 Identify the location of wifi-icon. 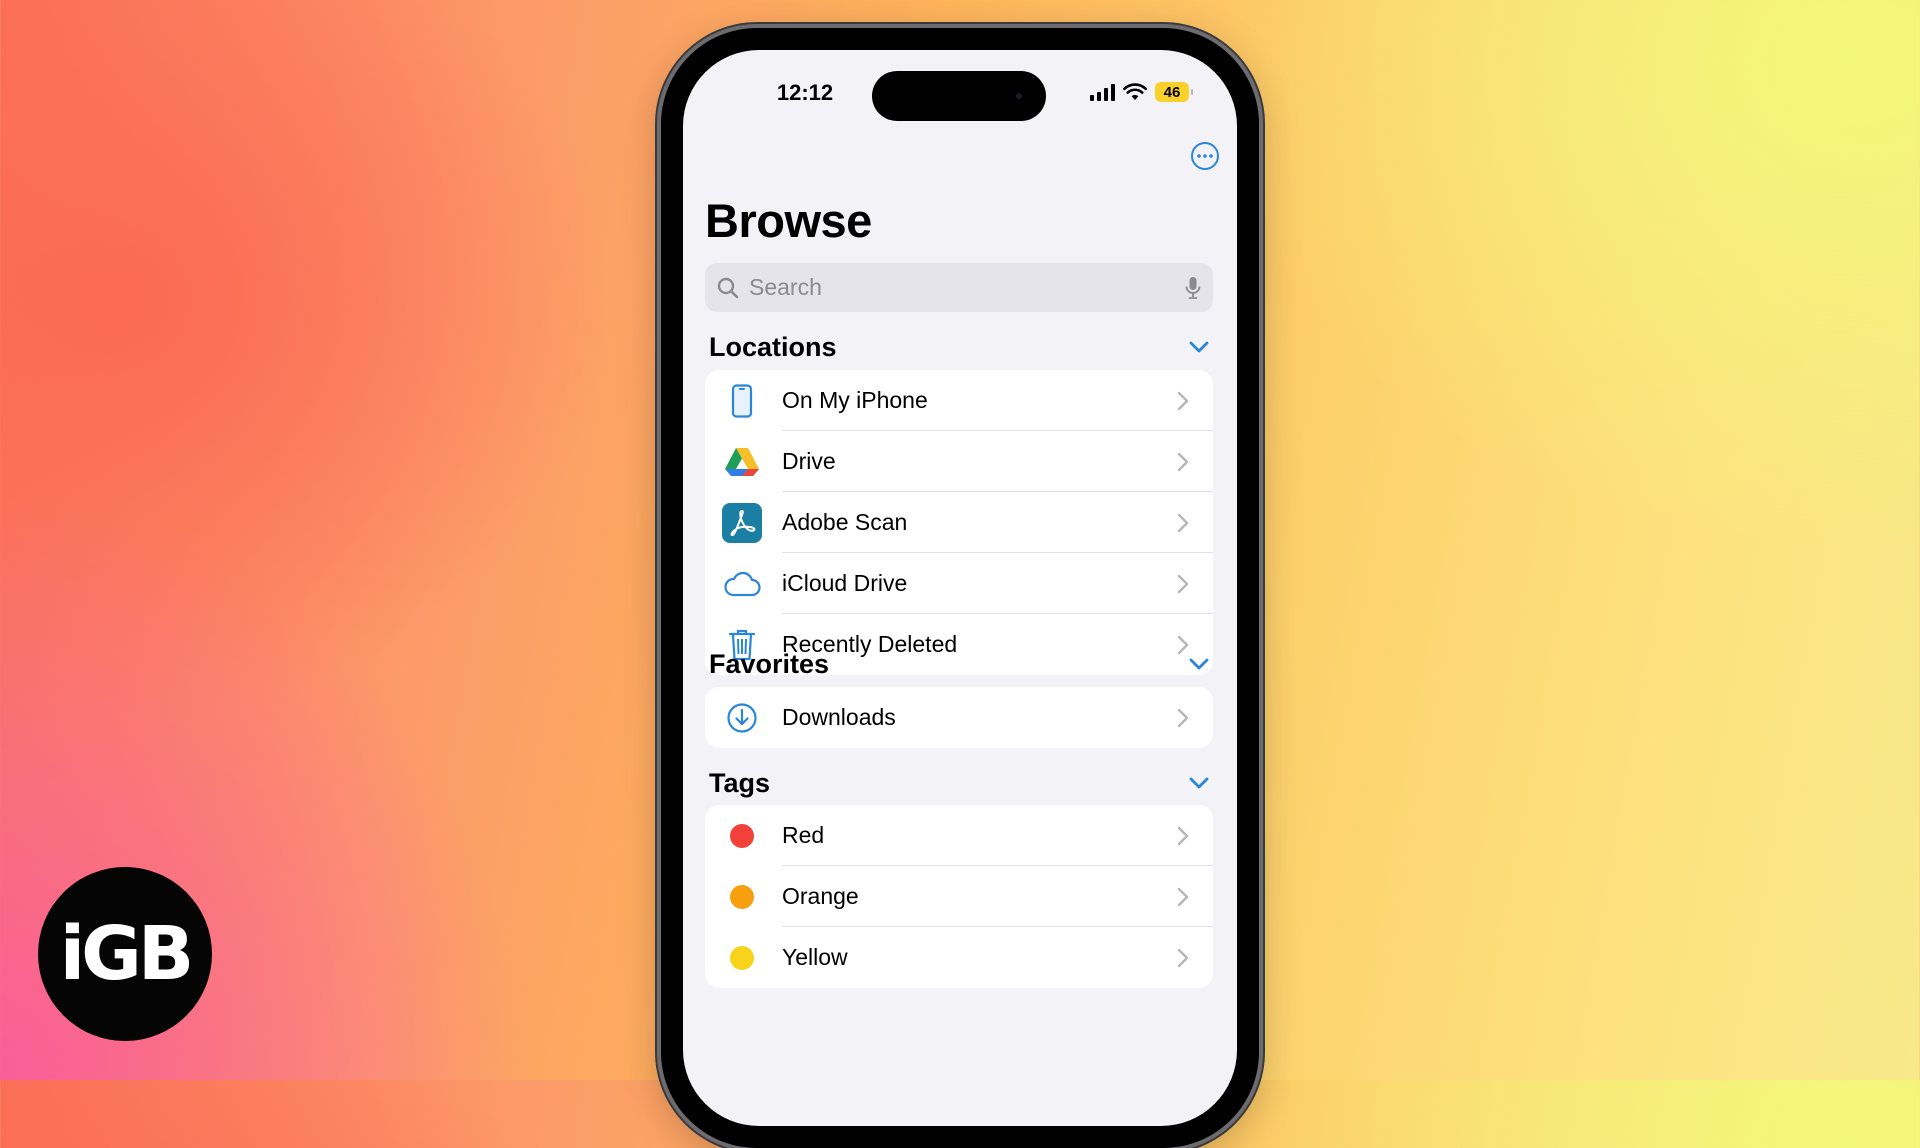
(1135, 91).